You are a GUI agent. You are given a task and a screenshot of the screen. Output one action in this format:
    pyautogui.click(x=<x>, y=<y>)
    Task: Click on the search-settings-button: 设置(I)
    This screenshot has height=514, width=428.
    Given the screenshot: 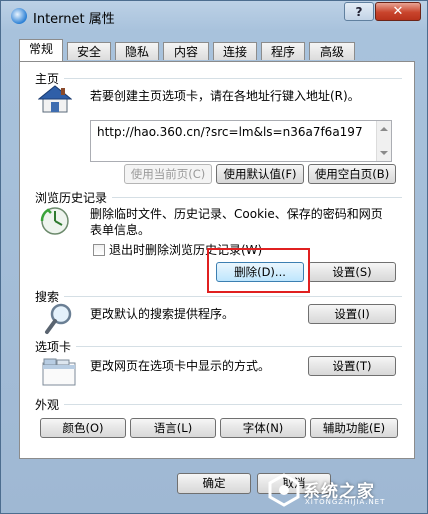 What is the action you would take?
    pyautogui.click(x=352, y=314)
    